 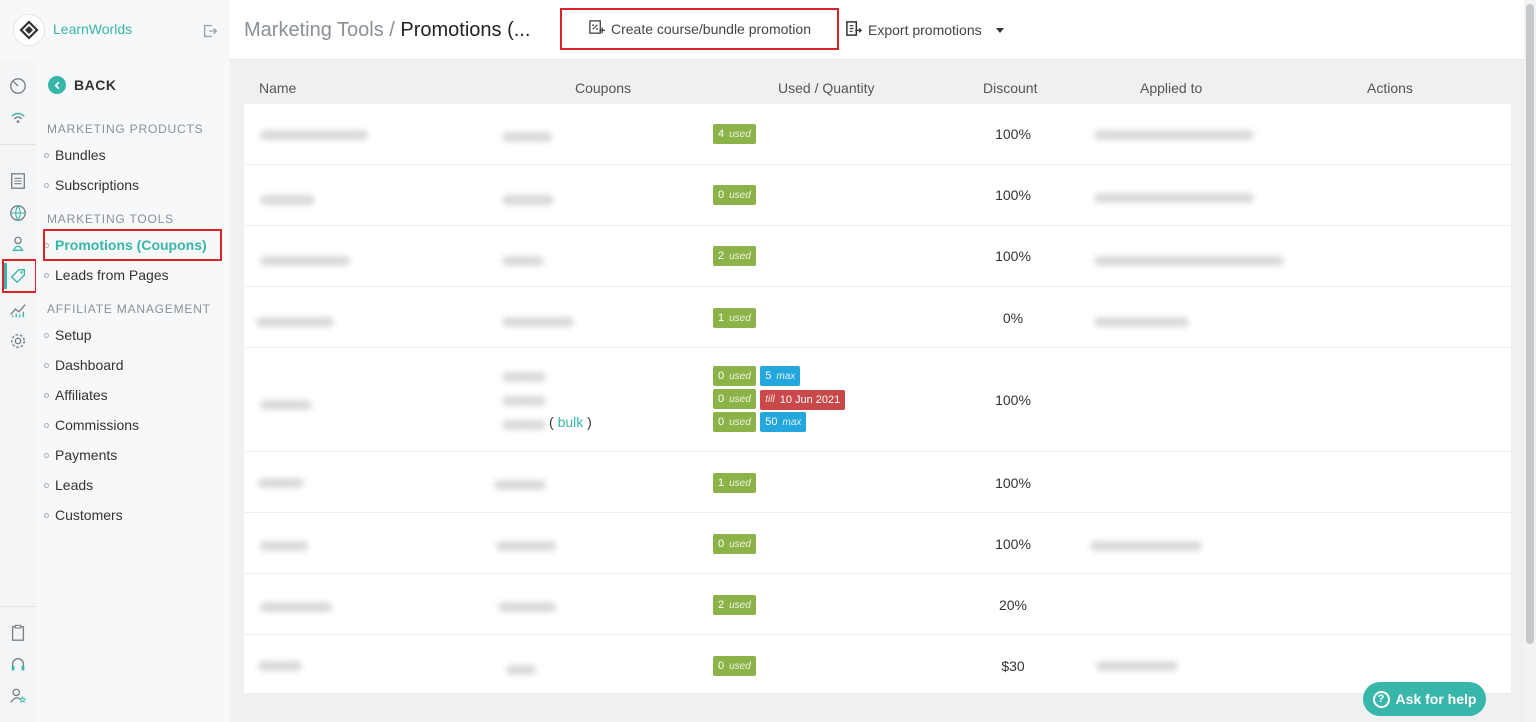 I want to click on usage-cell: 0 used 50 max, so click(x=760, y=422).